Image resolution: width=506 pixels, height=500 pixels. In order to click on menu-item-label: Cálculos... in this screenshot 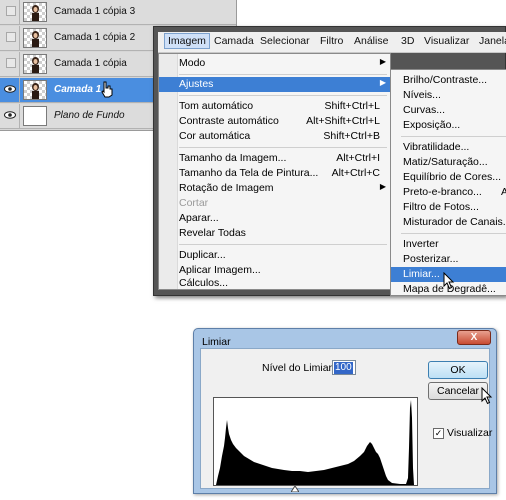, I will do `click(204, 283)`.